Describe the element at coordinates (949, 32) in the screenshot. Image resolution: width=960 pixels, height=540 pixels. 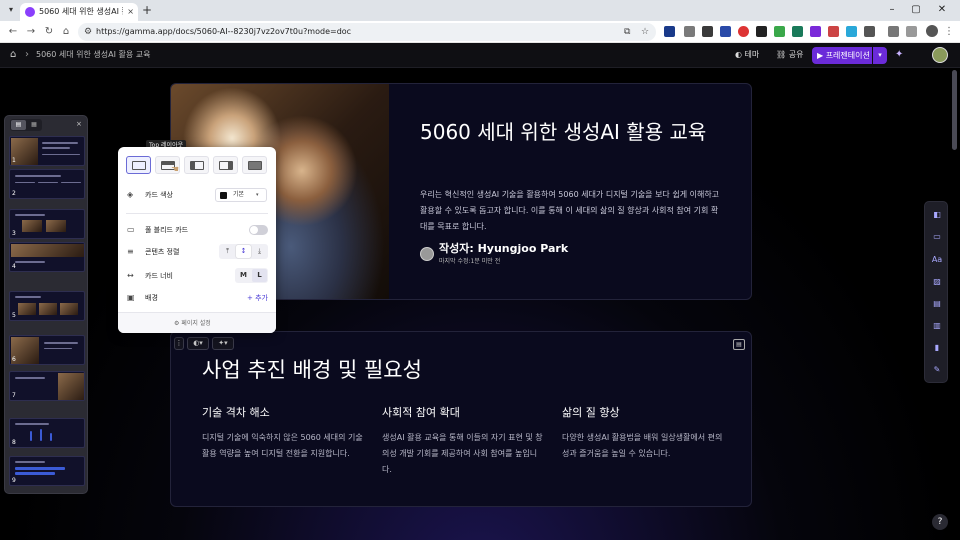
I see `chrome-menu-icon: ⋮` at that location.